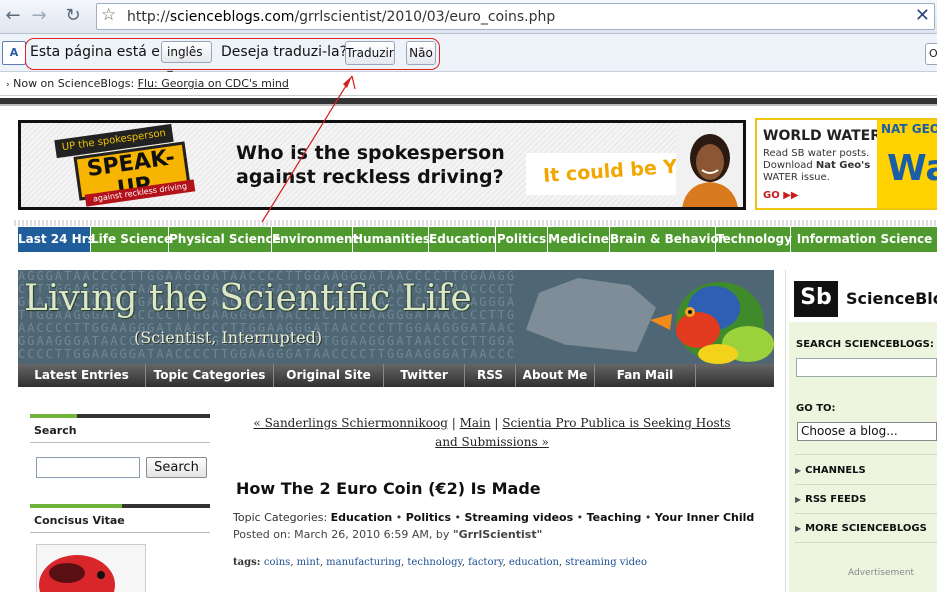  Describe the element at coordinates (277, 562) in the screenshot. I see `tag-link: coins` at that location.